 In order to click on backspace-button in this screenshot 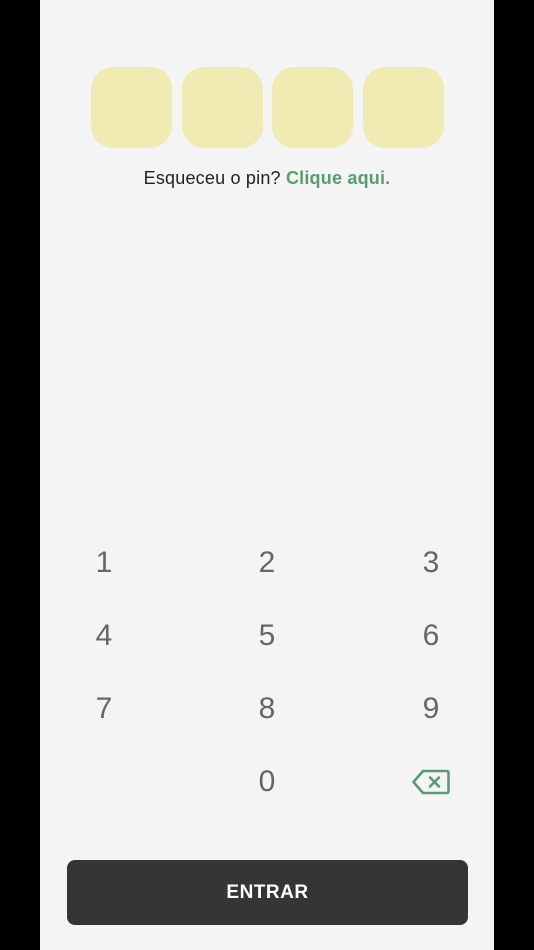, I will do `click(431, 782)`.